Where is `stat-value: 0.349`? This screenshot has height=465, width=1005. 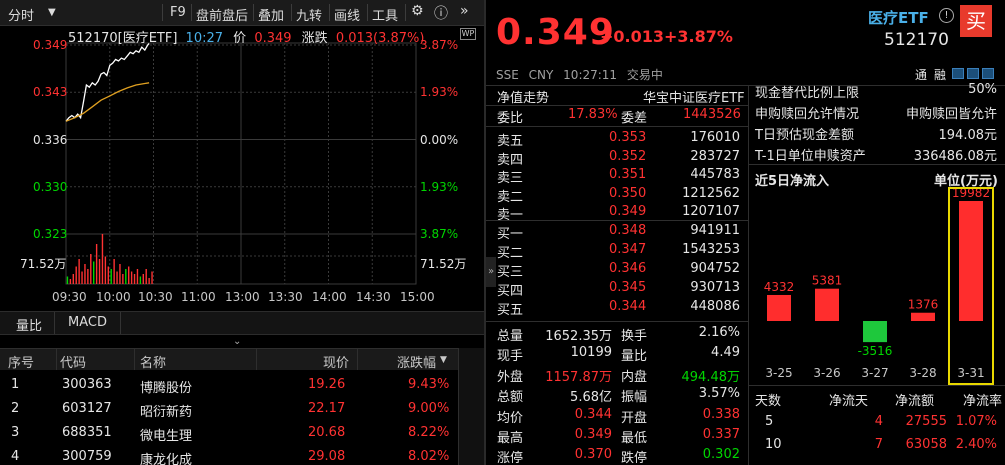
stat-value: 0.349 is located at coordinates (593, 434).